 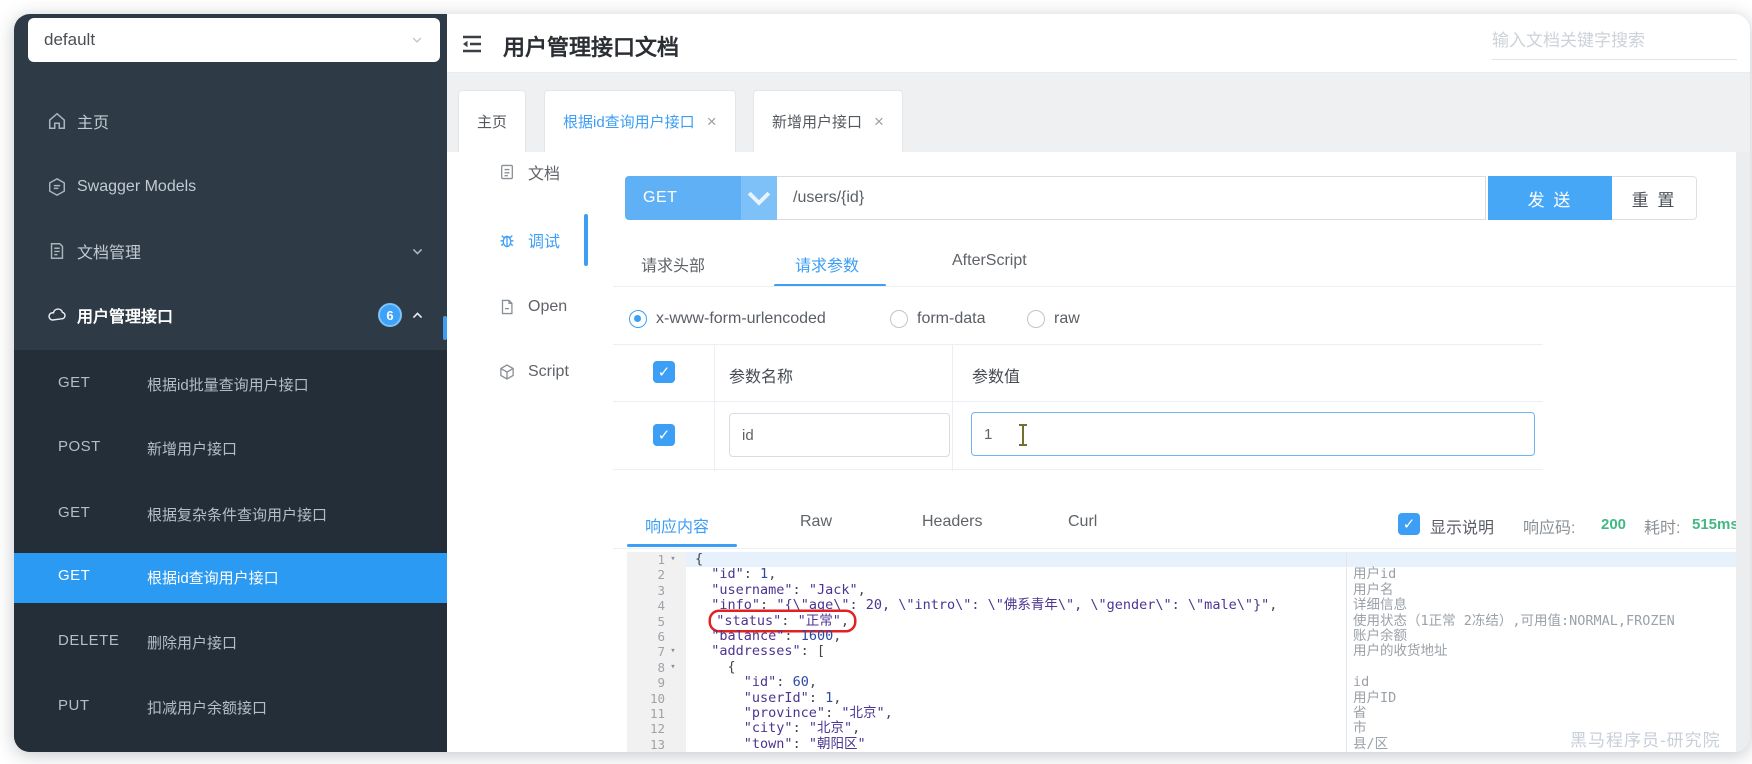 I want to click on subnav-open: Open, so click(x=541, y=307).